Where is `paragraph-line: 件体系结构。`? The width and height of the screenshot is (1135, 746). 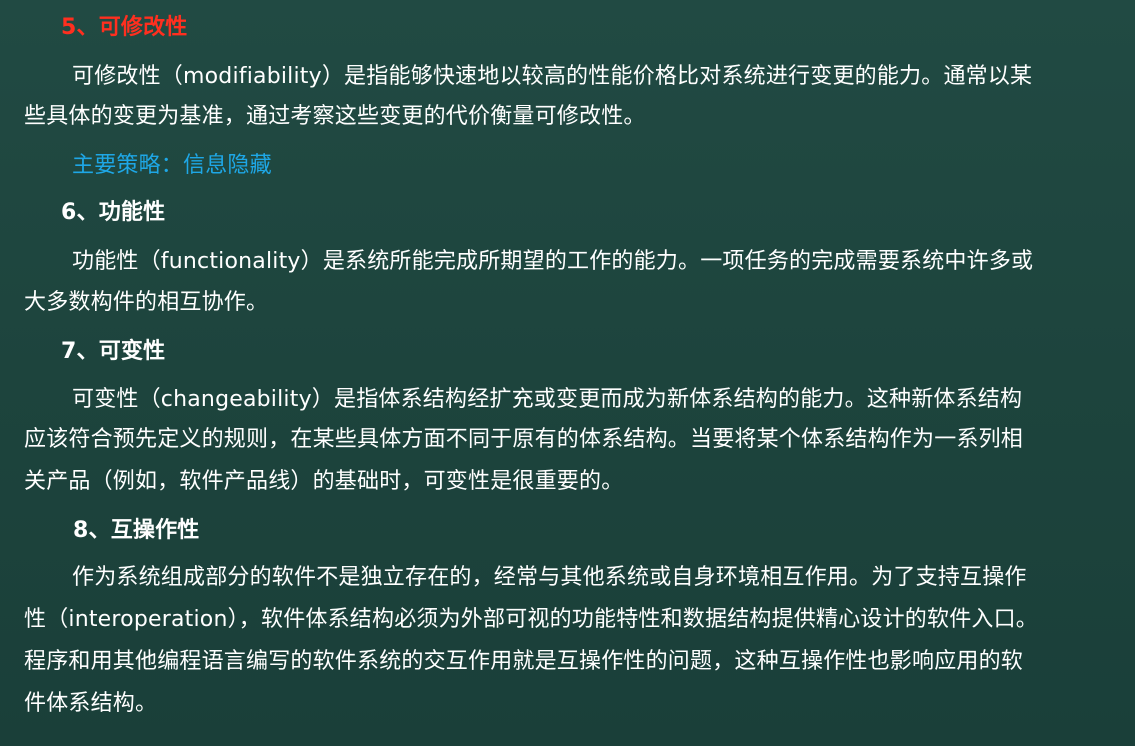
paragraph-line: 件体系结构。 is located at coordinates (91, 703).